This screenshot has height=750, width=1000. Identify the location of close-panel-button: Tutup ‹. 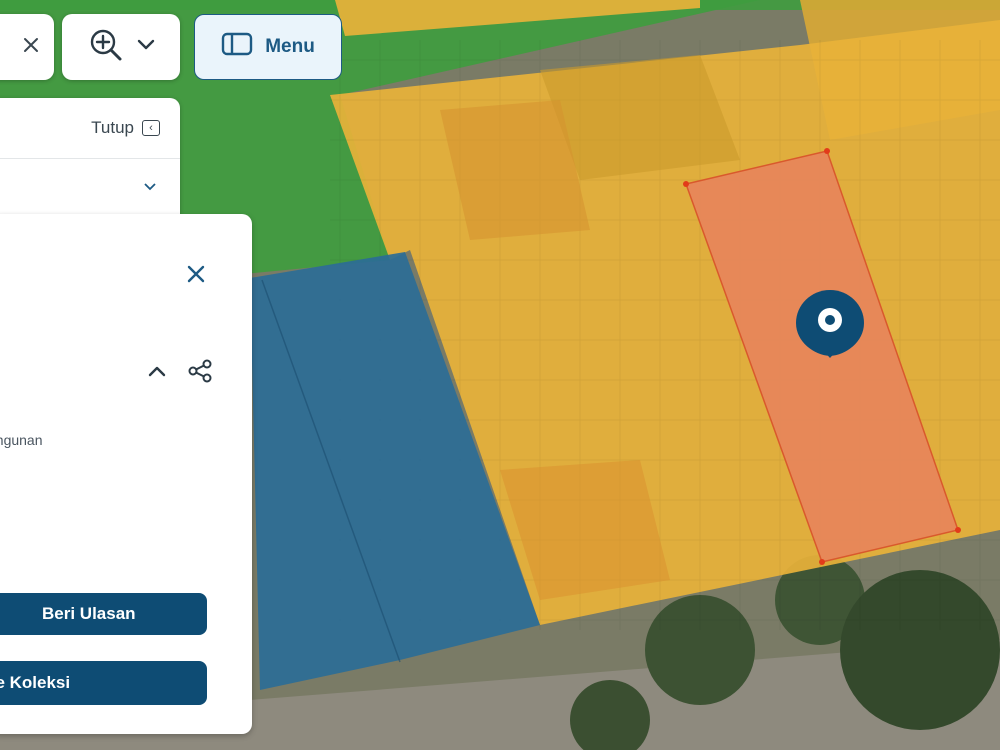
(125, 128).